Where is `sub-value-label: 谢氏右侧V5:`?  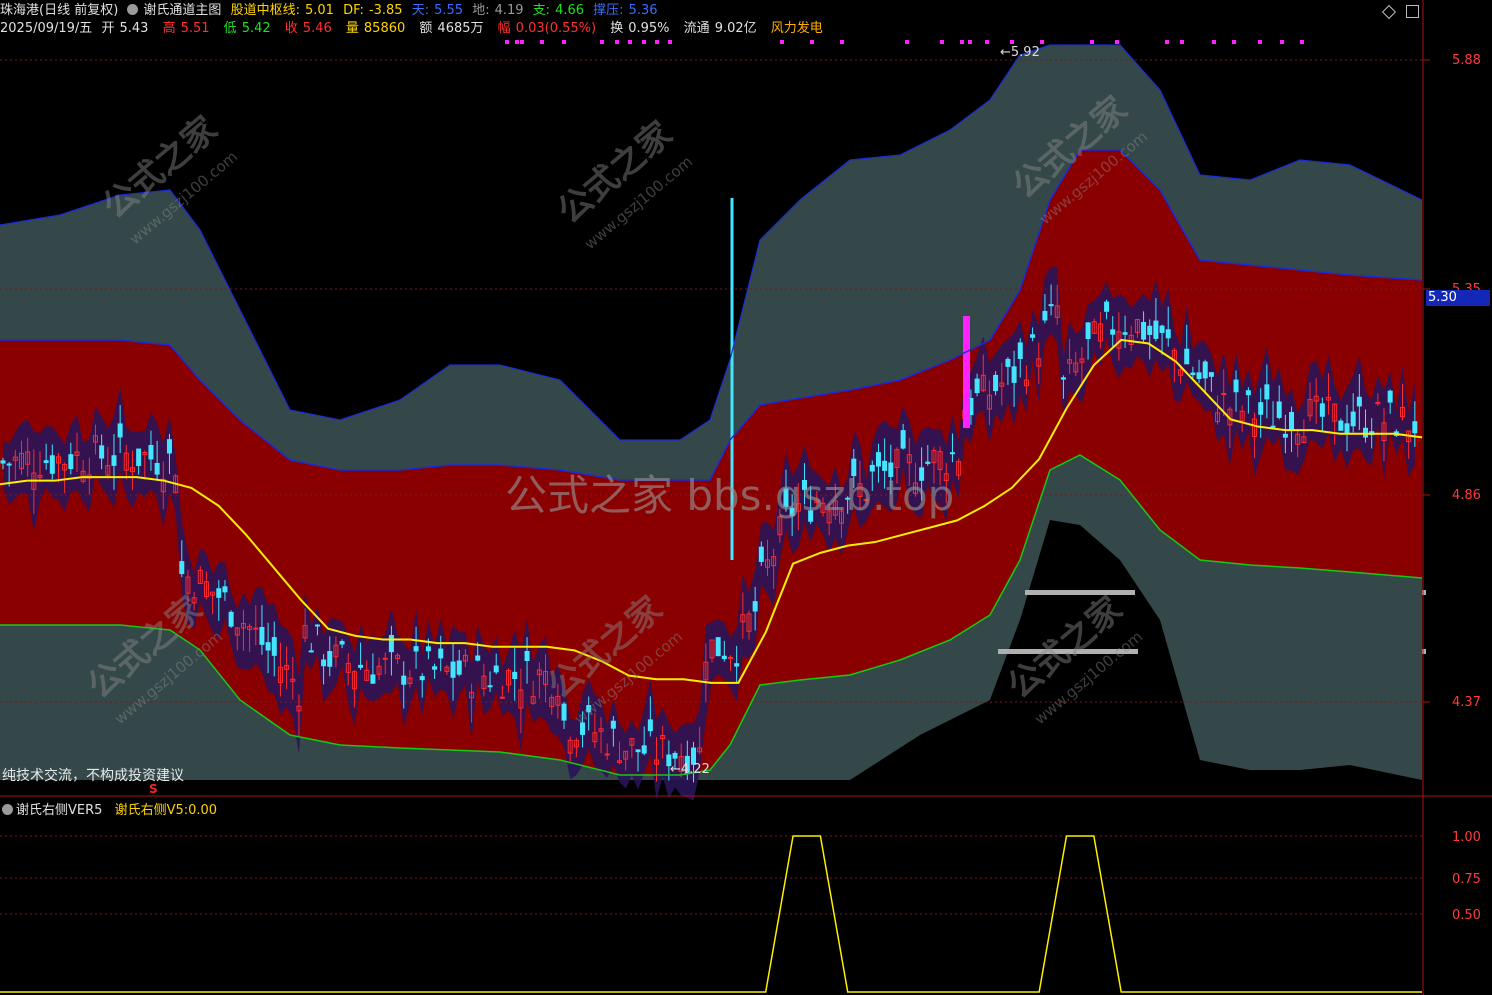
sub-value-label: 谢氏右侧V5: is located at coordinates (151, 810).